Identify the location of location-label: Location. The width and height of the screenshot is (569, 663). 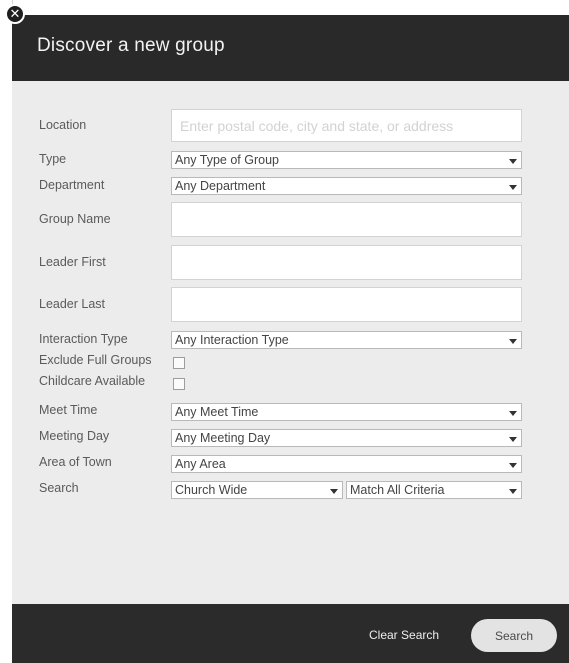
(63, 125).